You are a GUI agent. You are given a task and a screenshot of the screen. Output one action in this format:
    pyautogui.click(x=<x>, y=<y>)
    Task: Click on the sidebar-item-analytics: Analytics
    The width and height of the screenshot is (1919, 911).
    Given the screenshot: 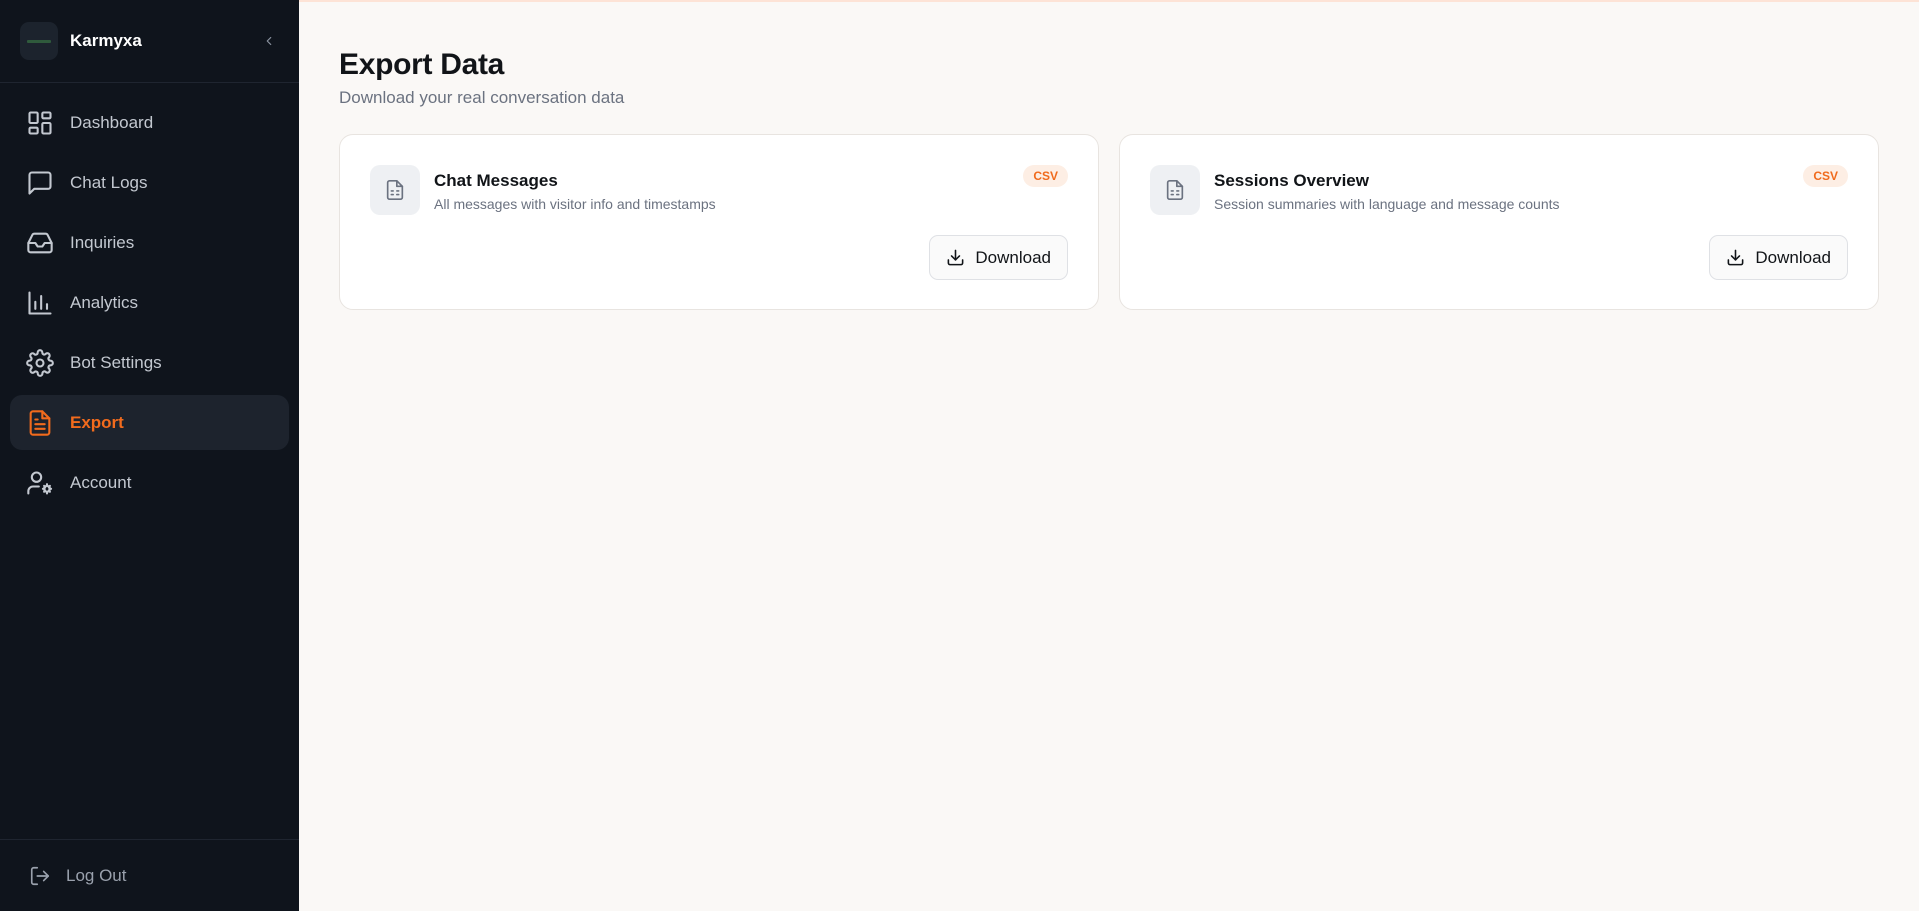 What is the action you would take?
    pyautogui.click(x=149, y=302)
    